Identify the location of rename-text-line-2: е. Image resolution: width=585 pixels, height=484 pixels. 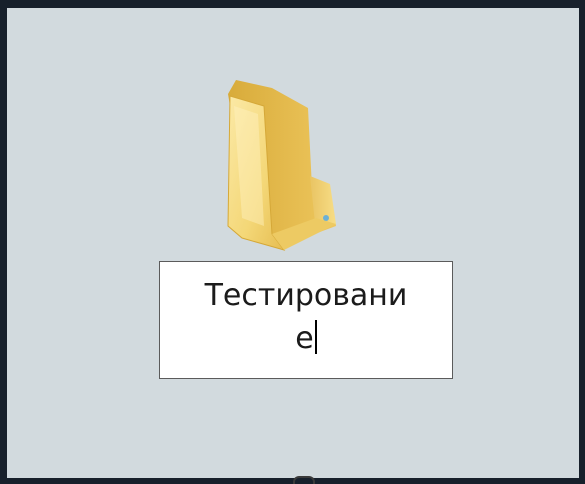
(304, 338).